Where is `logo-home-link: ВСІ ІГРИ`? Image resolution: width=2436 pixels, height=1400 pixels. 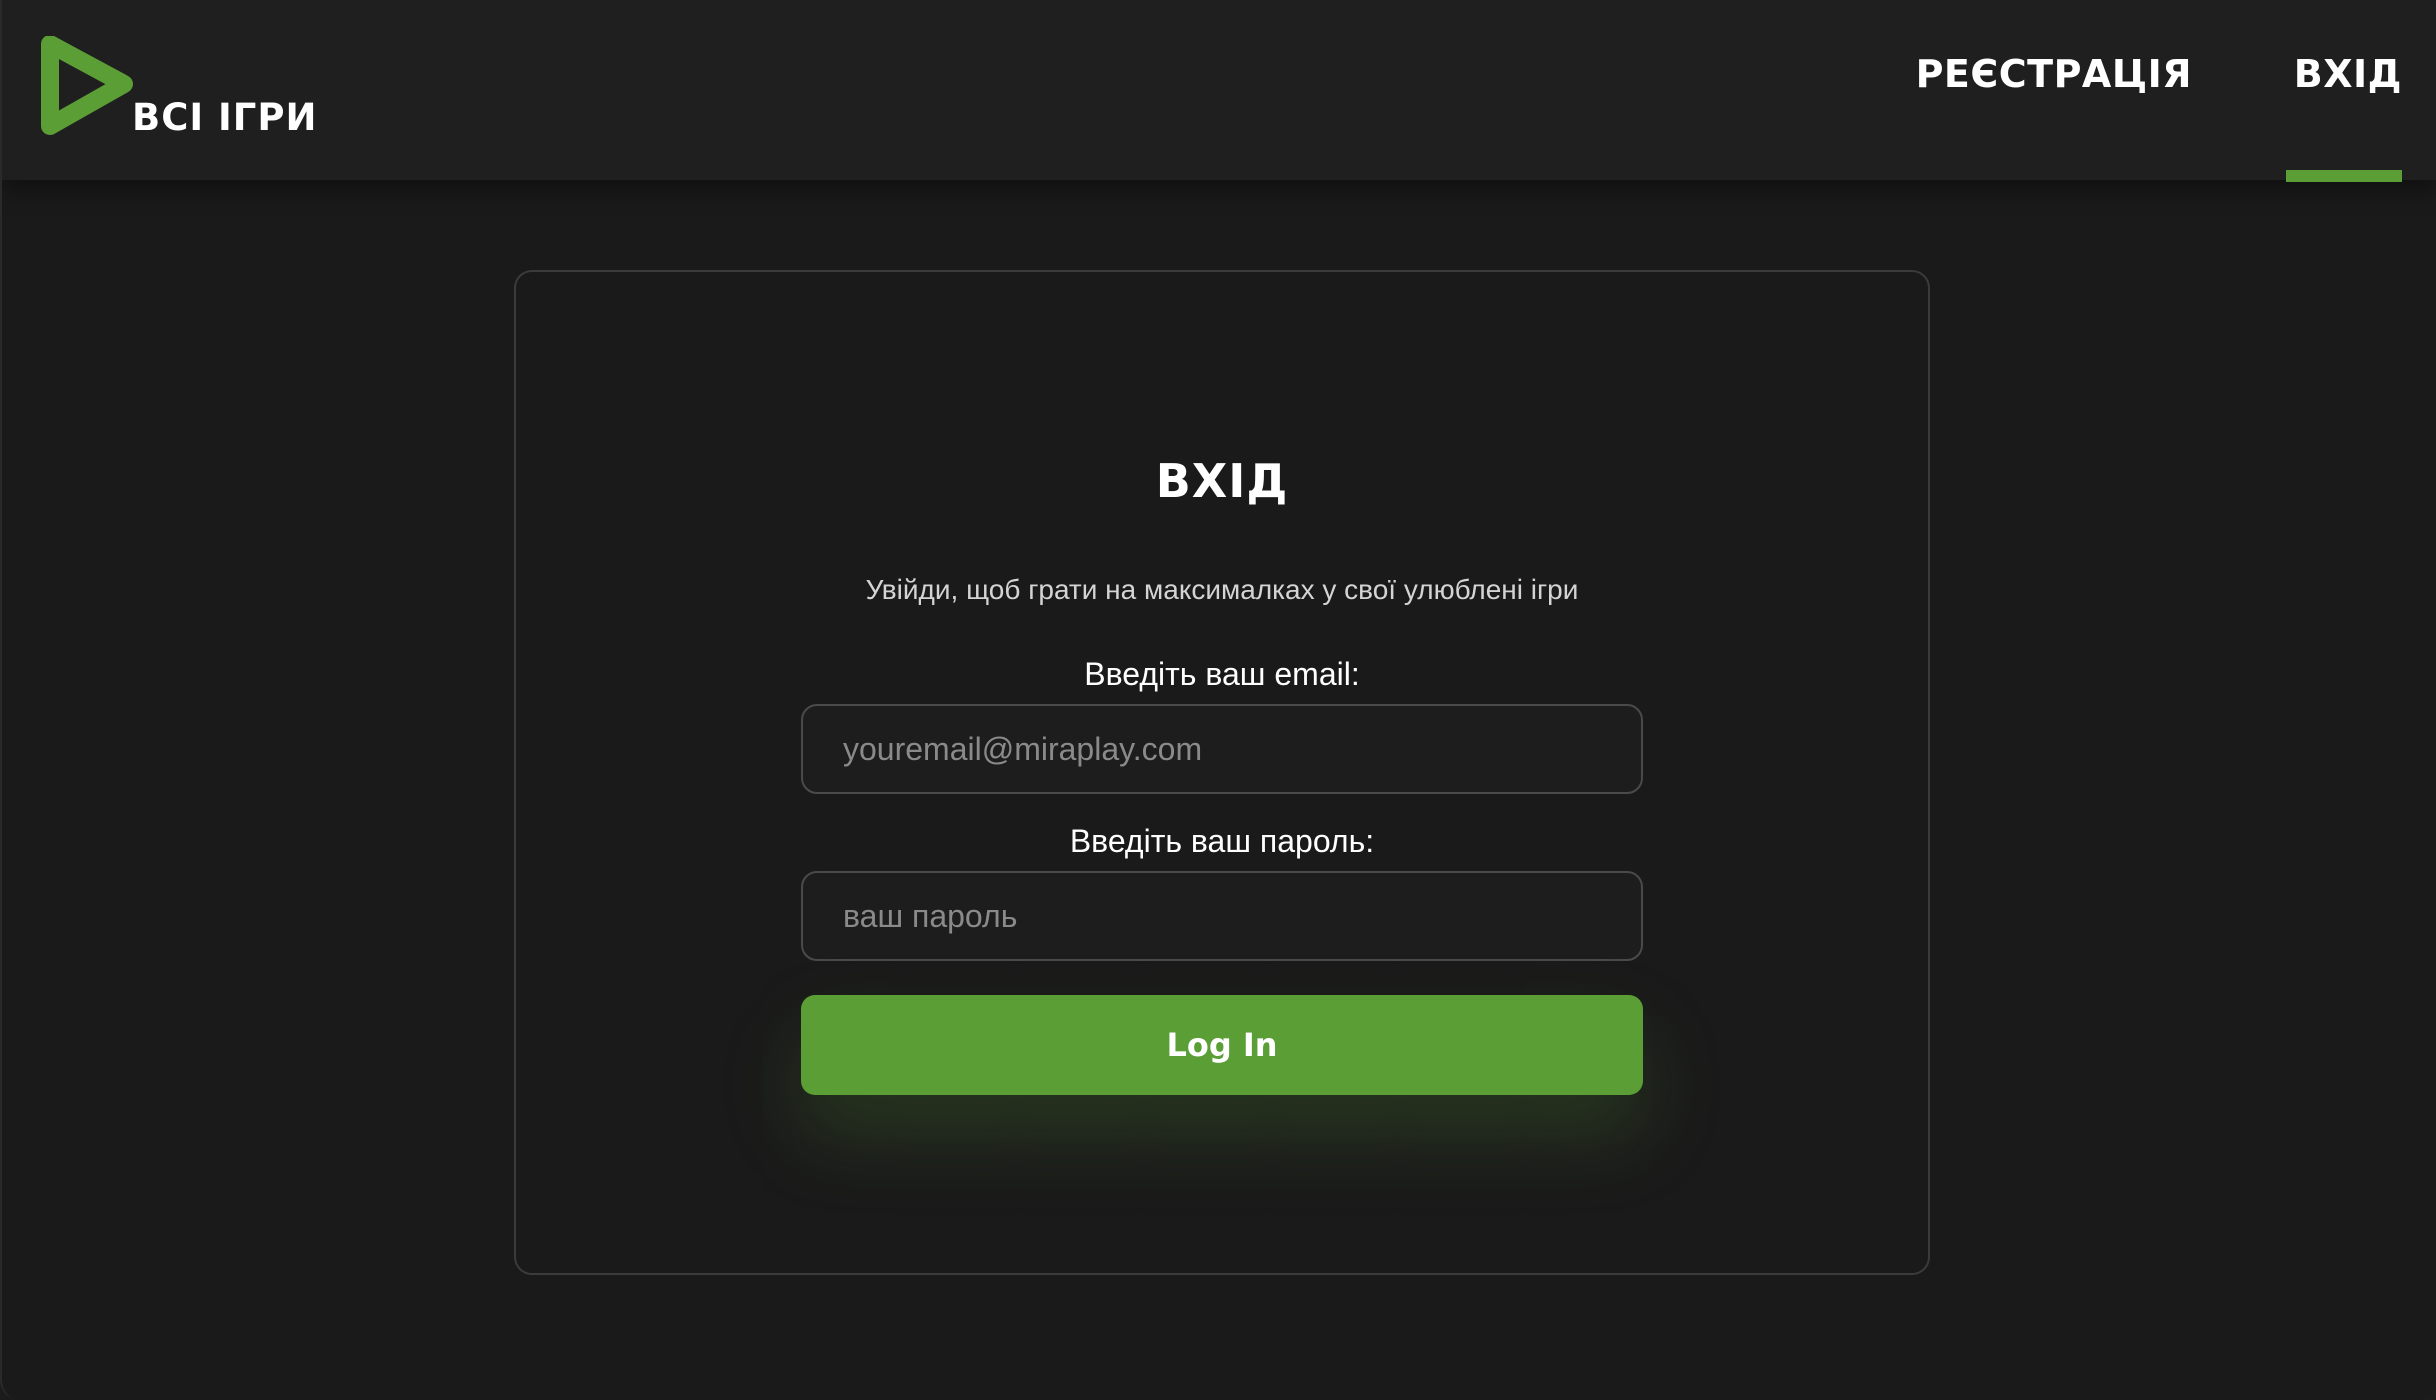
logo-home-link: ВСІ ІГРИ is located at coordinates (190, 91).